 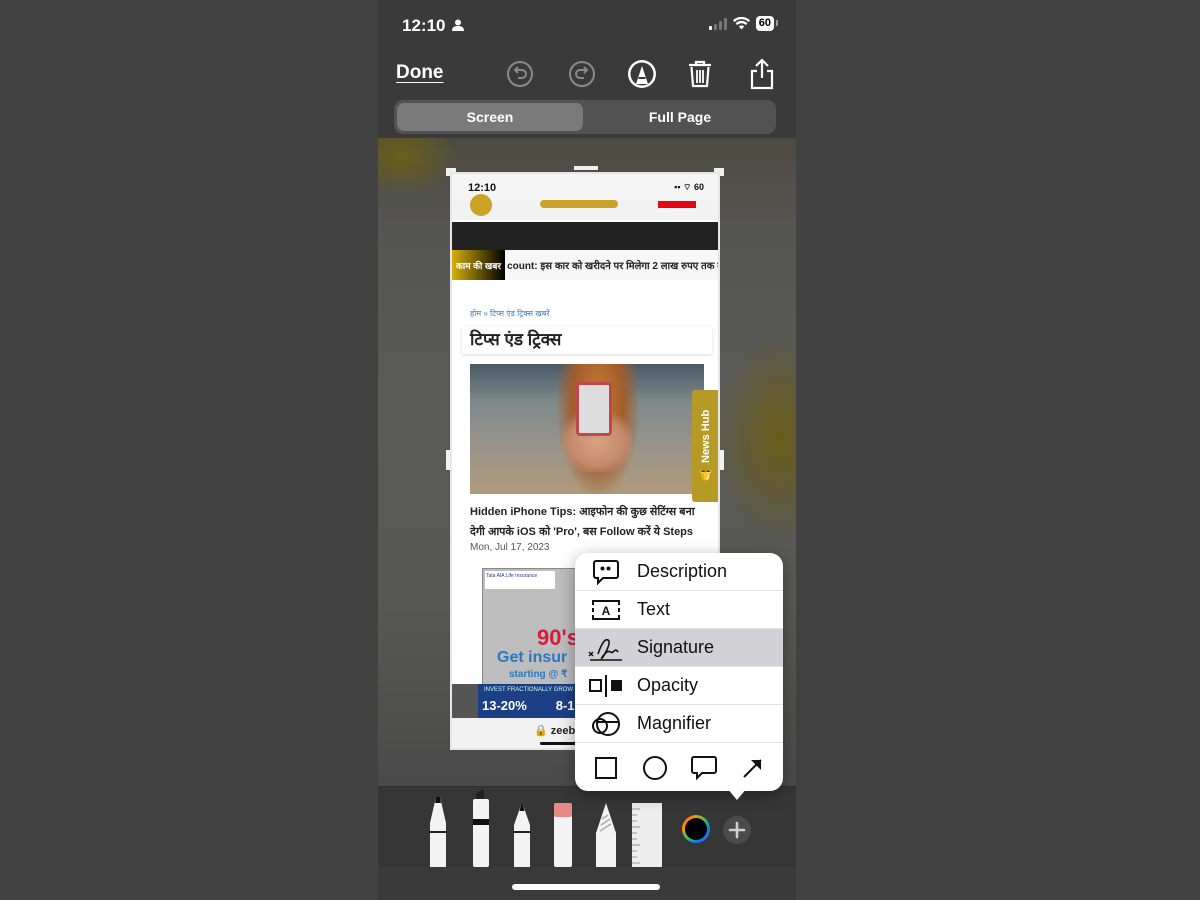 What do you see at coordinates (674, 723) in the screenshot?
I see `menu-item-label: Magnifier` at bounding box center [674, 723].